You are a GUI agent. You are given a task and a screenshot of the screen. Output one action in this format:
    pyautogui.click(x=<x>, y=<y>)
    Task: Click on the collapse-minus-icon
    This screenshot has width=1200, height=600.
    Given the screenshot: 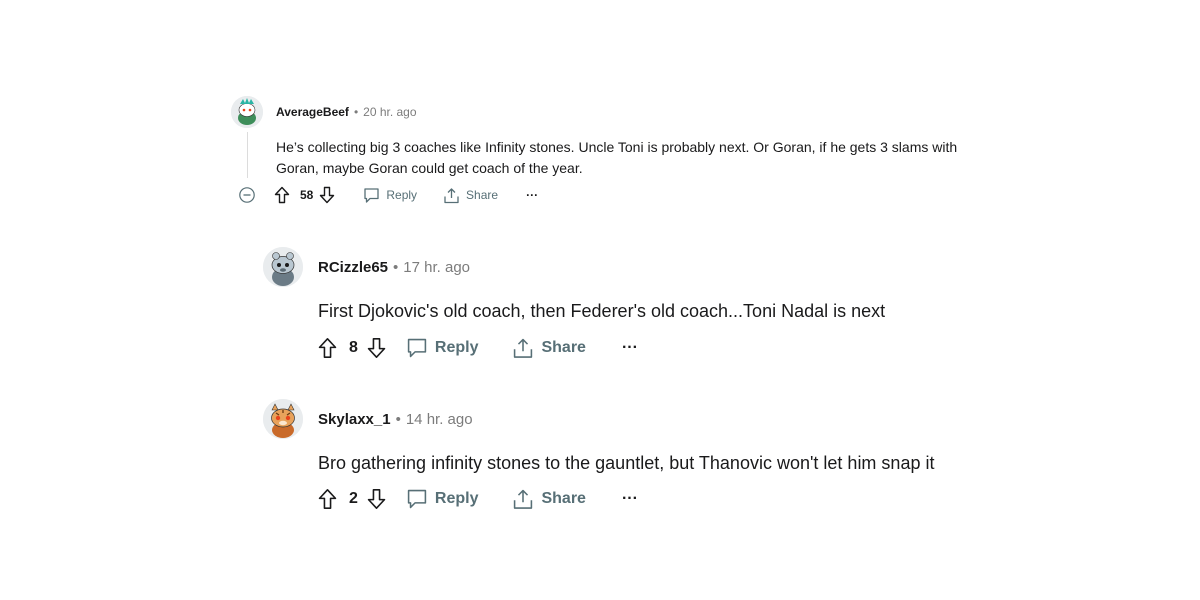 What is the action you would take?
    pyautogui.click(x=247, y=195)
    